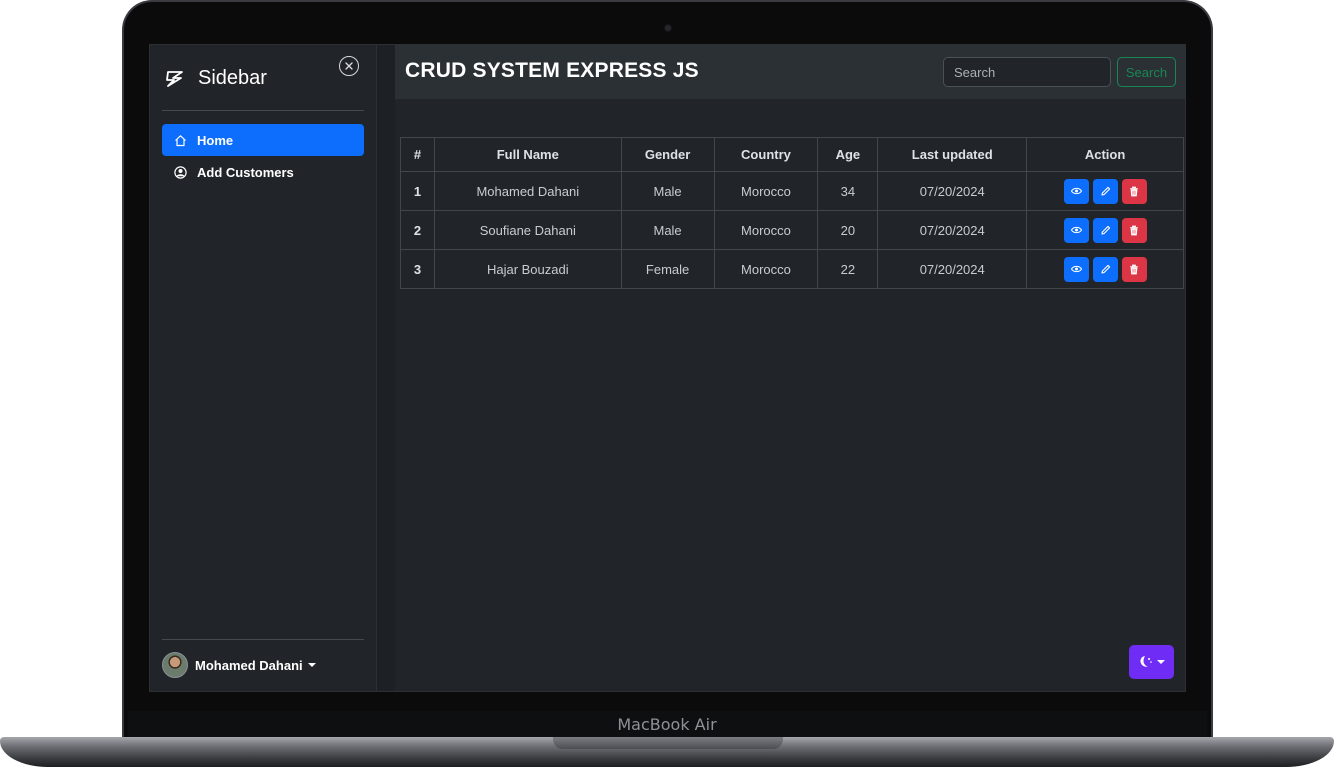  I want to click on sidebar-brand: Sidebar, so click(215, 78).